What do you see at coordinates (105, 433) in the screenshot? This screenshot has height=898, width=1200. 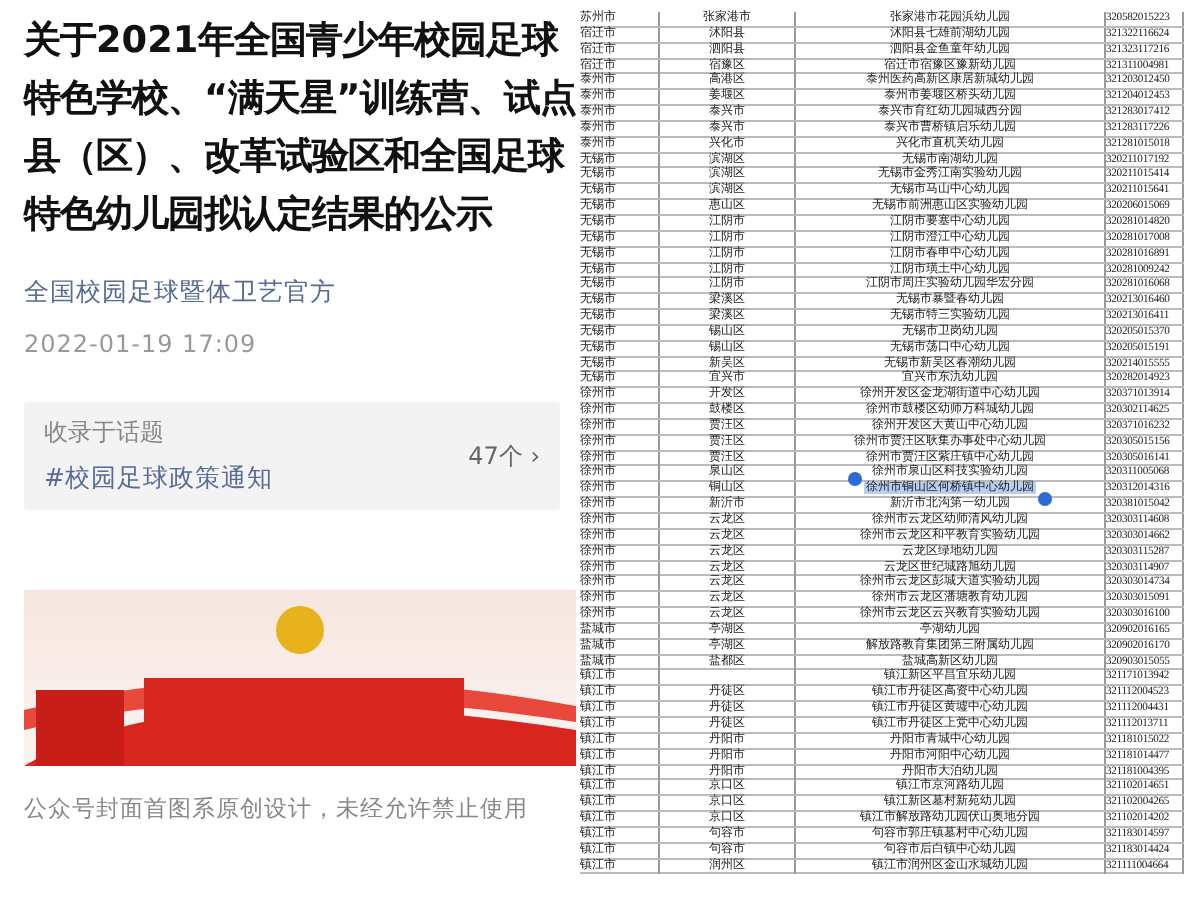 I see `topic-label: 收录于话题` at bounding box center [105, 433].